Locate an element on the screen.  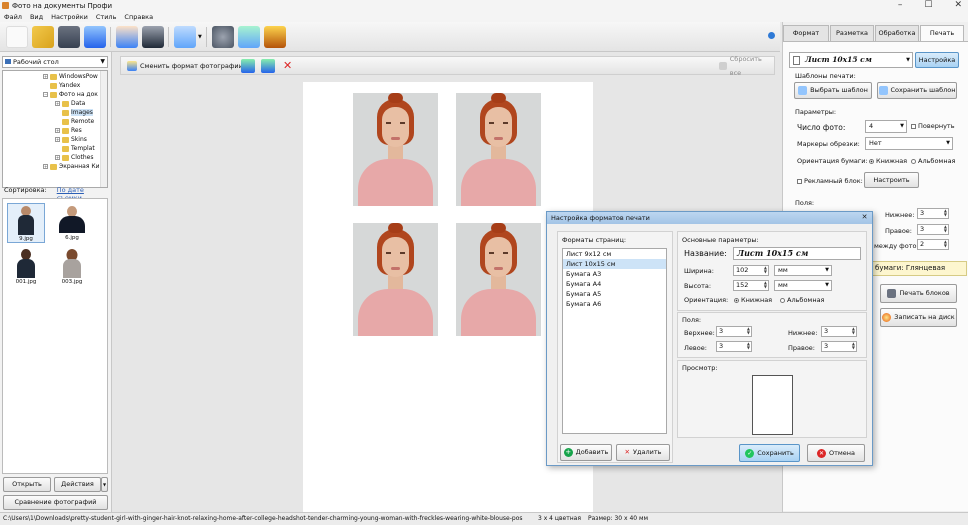
rotate-right-icon is located at coordinates (268, 66).